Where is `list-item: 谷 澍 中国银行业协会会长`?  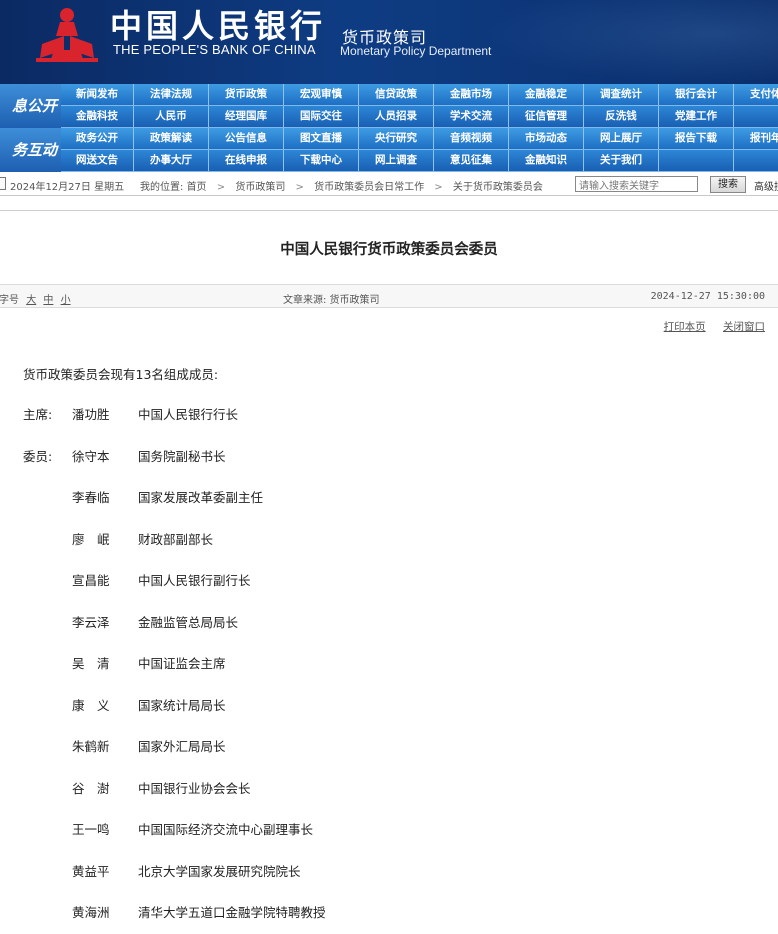
list-item: 谷 澍 中国银行业协会会长 is located at coordinates (389, 799).